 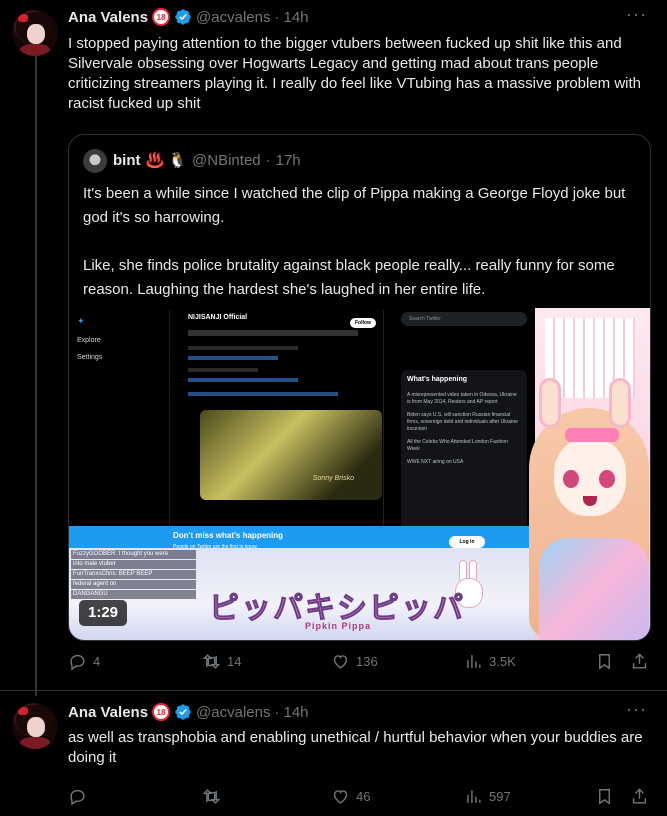 I want to click on chat-line: federal agent on, so click(x=133, y=584).